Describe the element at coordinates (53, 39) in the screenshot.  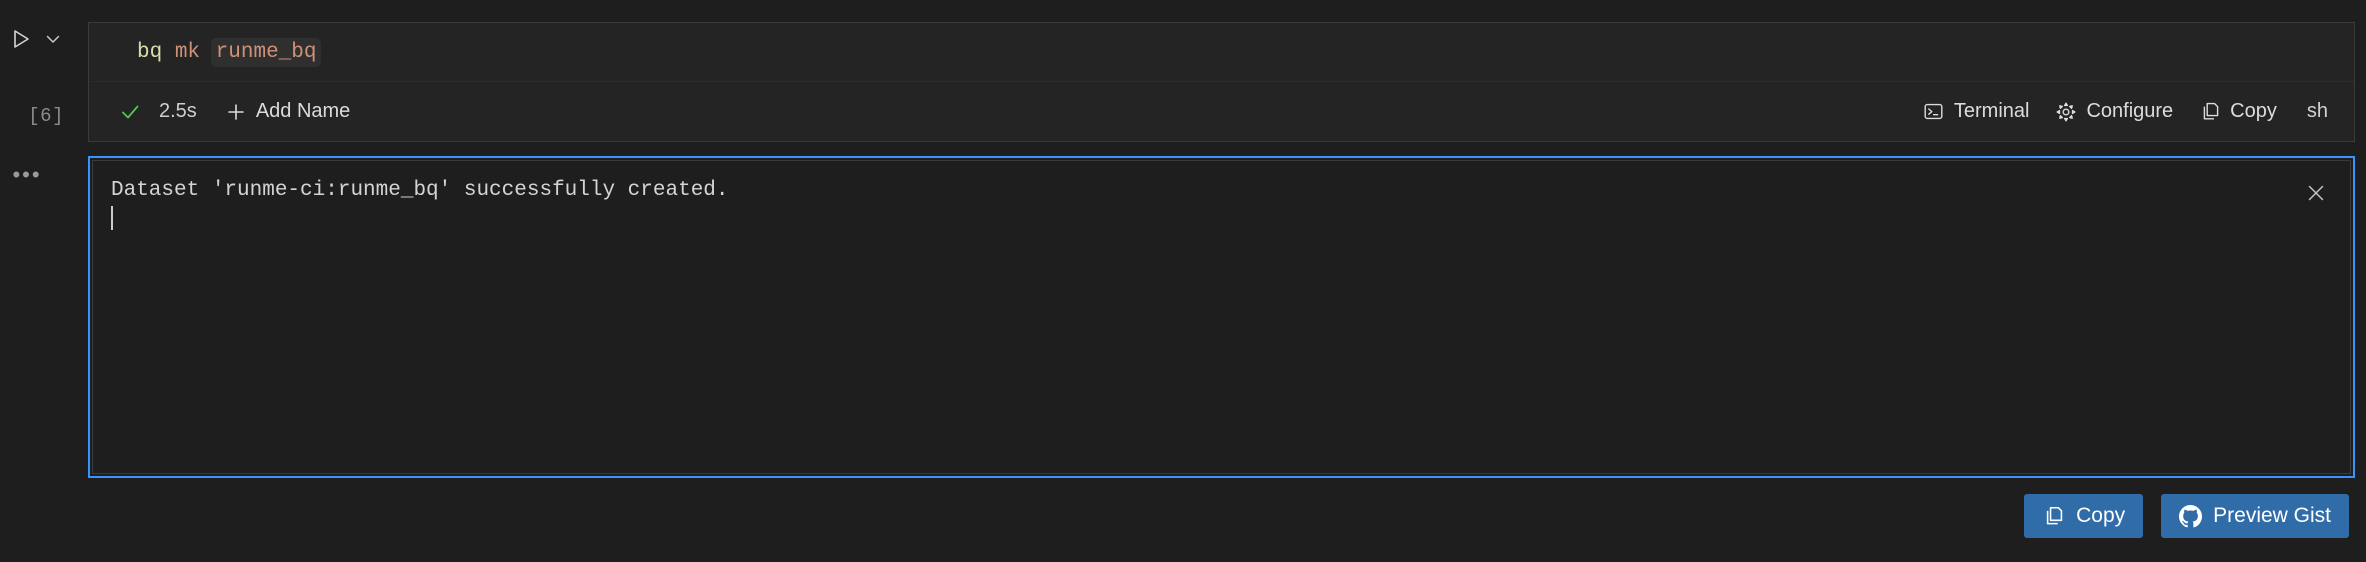
I see `chevron-down-icon` at that location.